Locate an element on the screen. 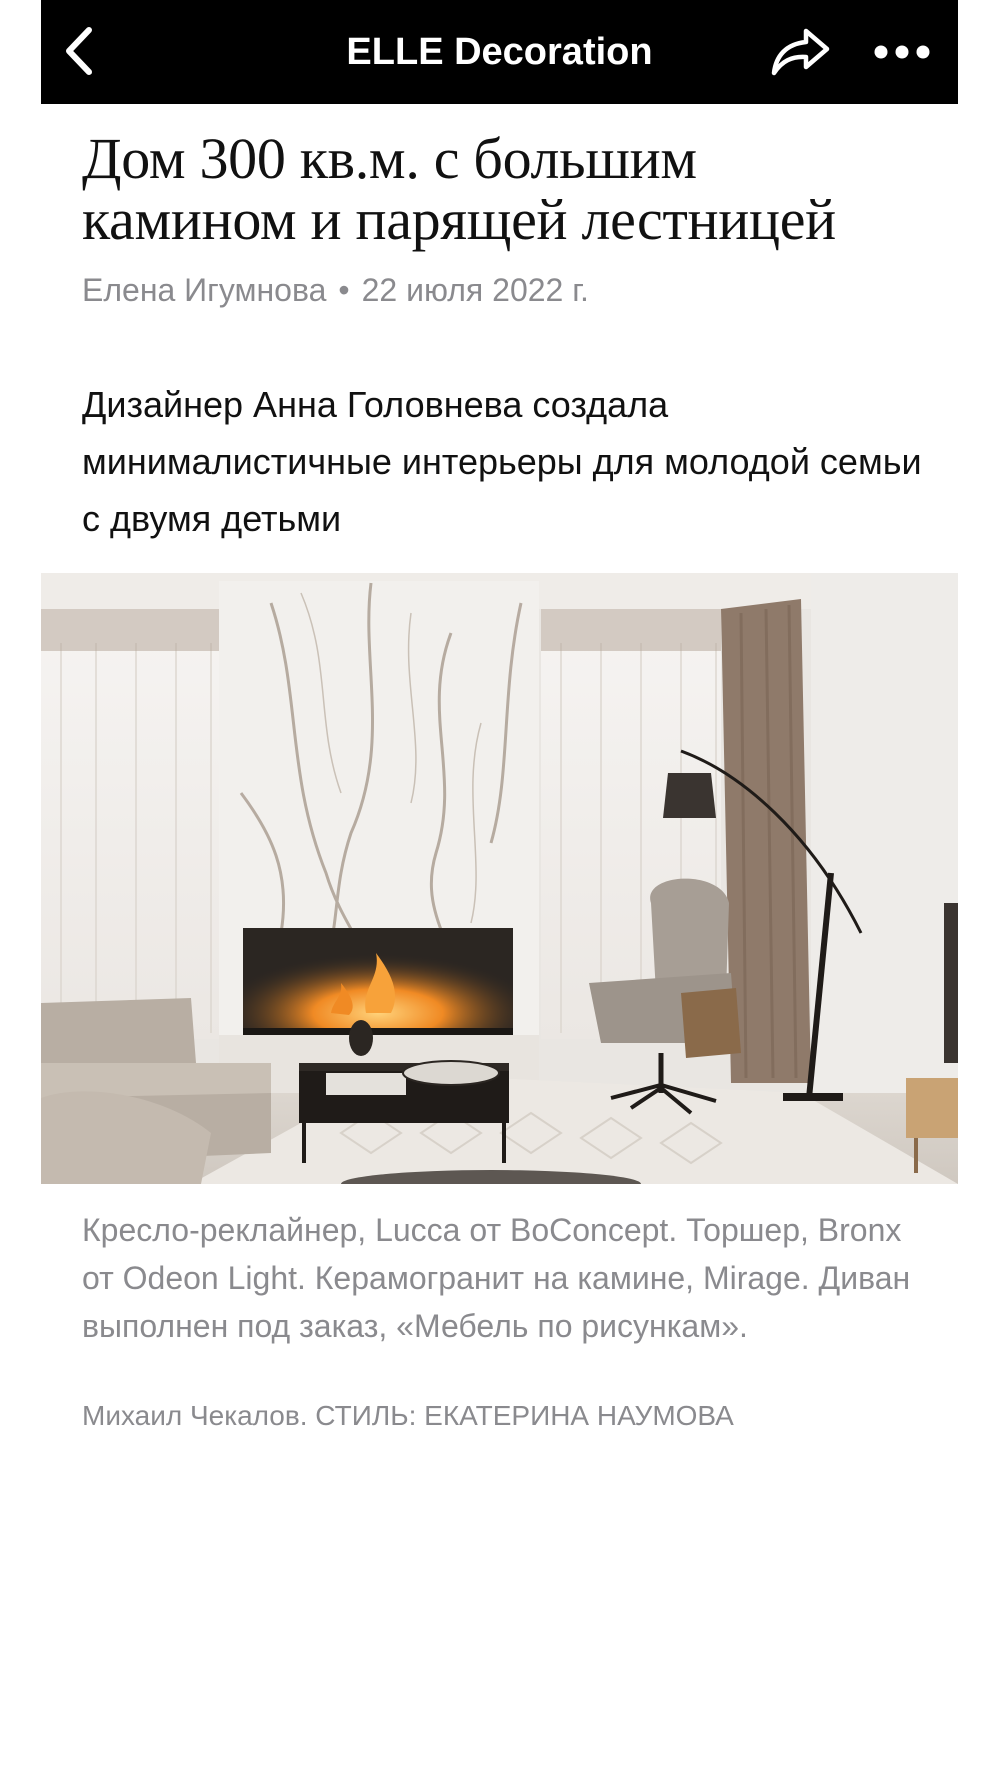  share-arrow-icon is located at coordinates (800, 52).